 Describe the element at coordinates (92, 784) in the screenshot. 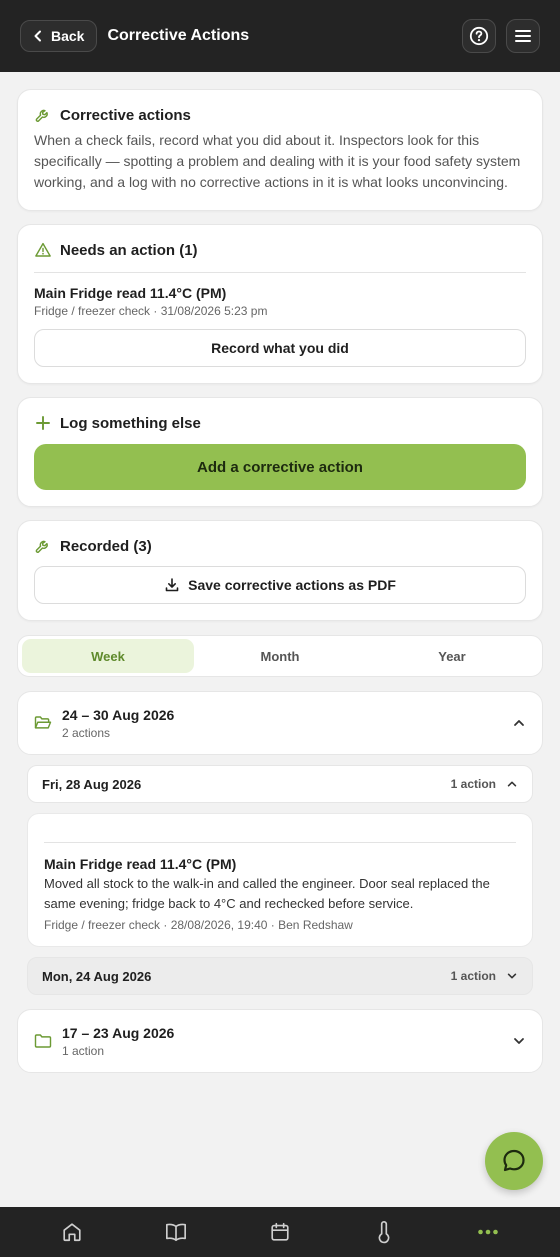

I see `day-label: Fri, 28 Aug 2026` at that location.